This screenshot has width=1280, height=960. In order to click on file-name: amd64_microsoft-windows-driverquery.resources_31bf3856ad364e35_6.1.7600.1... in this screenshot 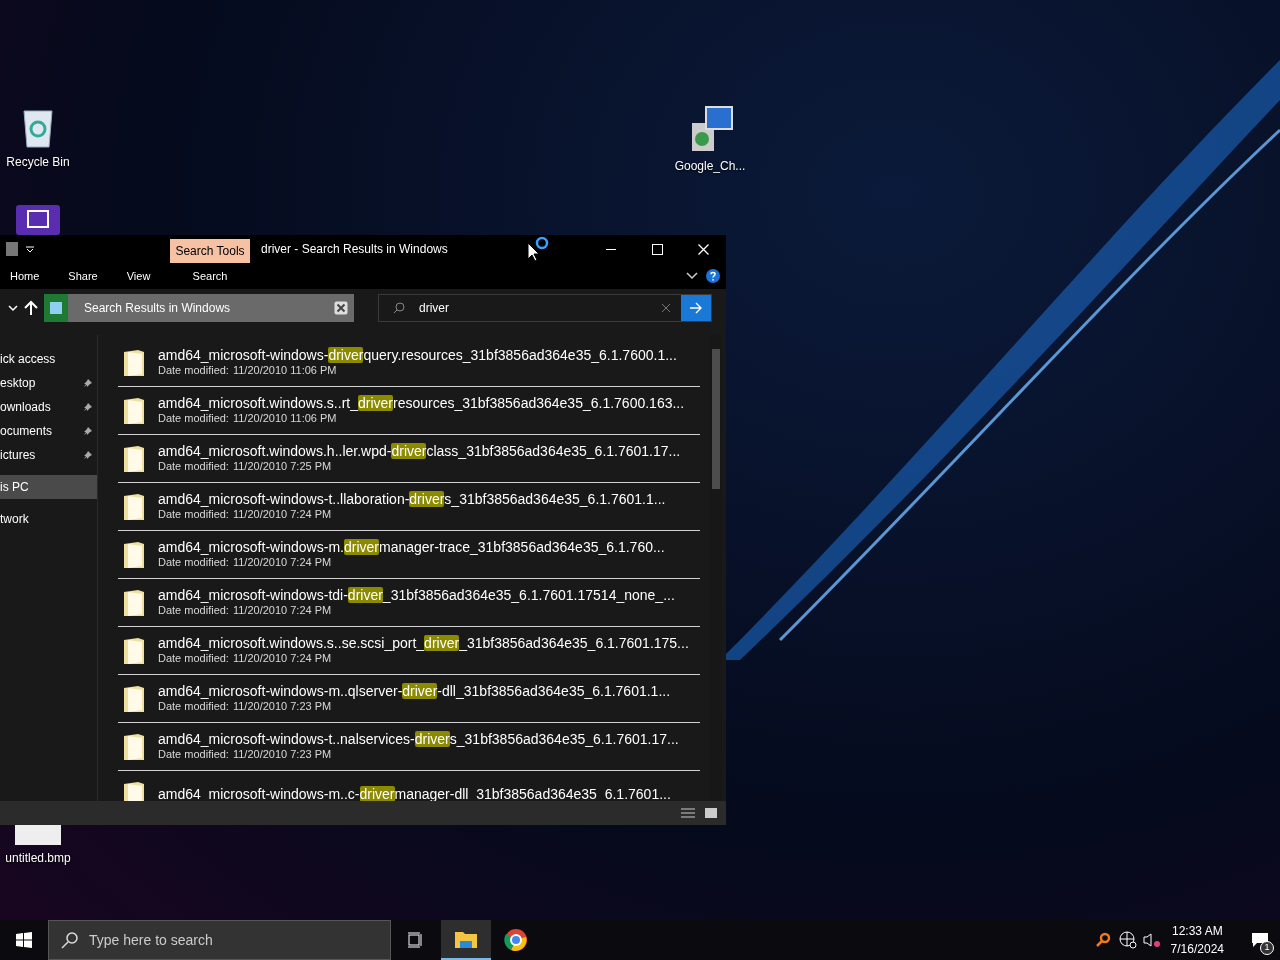, I will do `click(417, 355)`.